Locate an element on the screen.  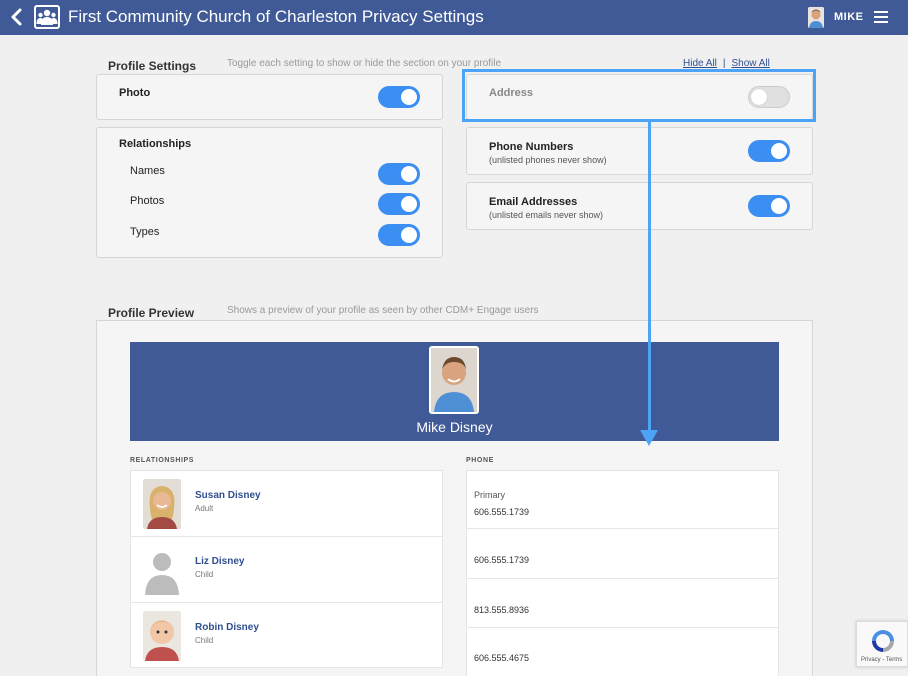
hamburger-menu-icon is located at coordinates (881, 17).